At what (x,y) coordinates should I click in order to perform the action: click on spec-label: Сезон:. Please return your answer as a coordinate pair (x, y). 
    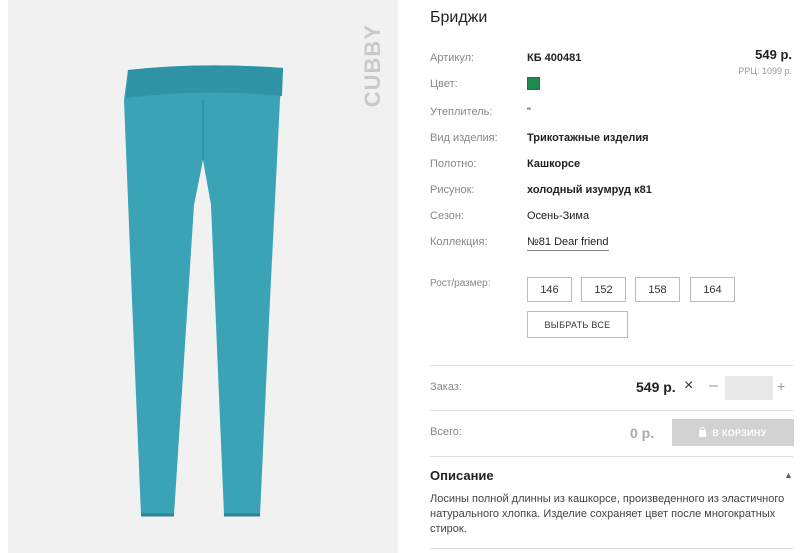
    Looking at the image, I should click on (447, 216).